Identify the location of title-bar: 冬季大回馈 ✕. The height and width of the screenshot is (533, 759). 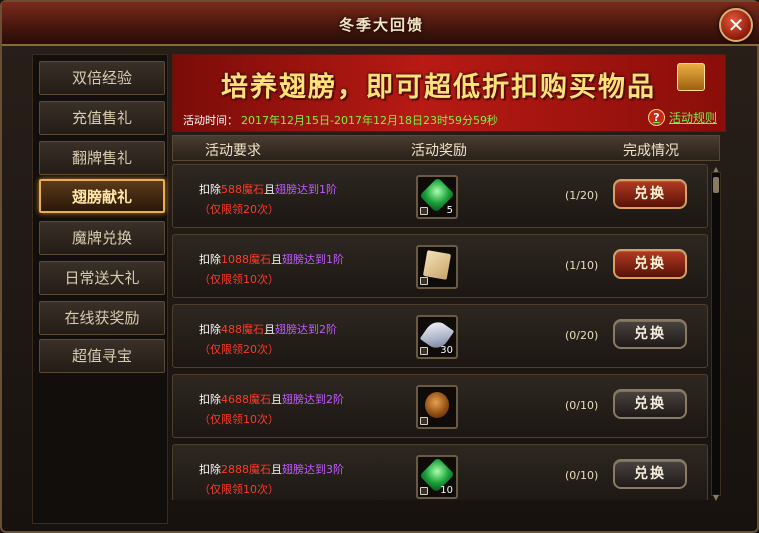
(380, 24).